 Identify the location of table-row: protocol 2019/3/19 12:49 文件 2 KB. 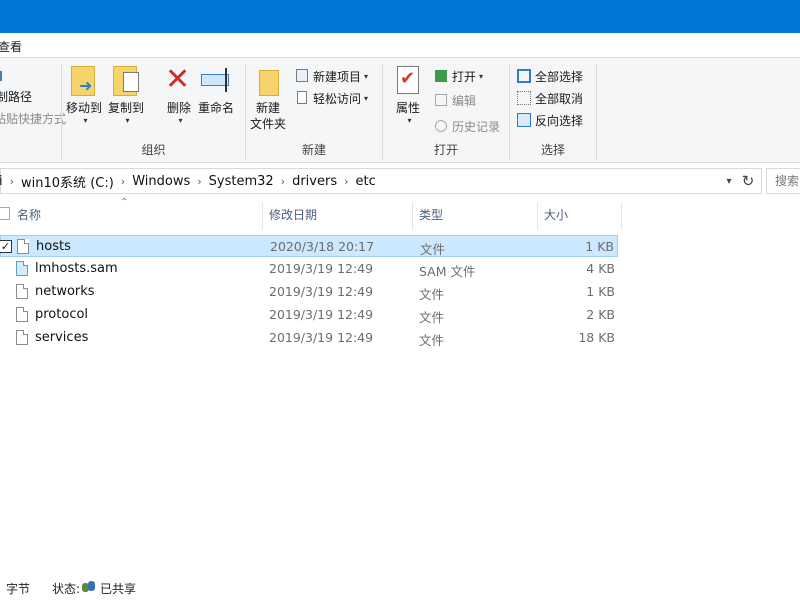
(309, 315).